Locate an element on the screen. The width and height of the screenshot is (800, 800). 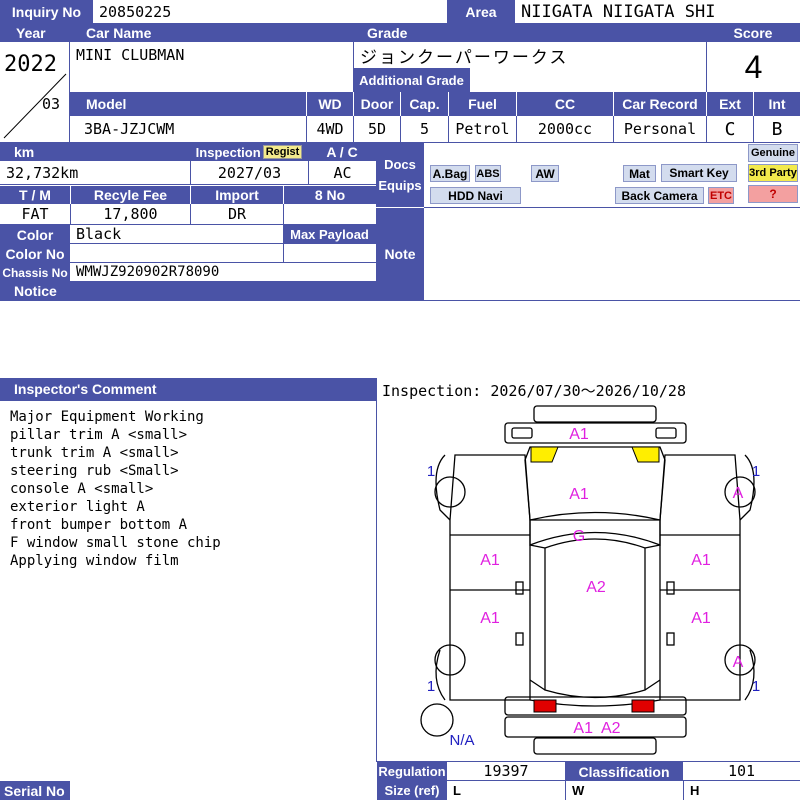
mark-right-front-door: A1 is located at coordinates (701, 560).